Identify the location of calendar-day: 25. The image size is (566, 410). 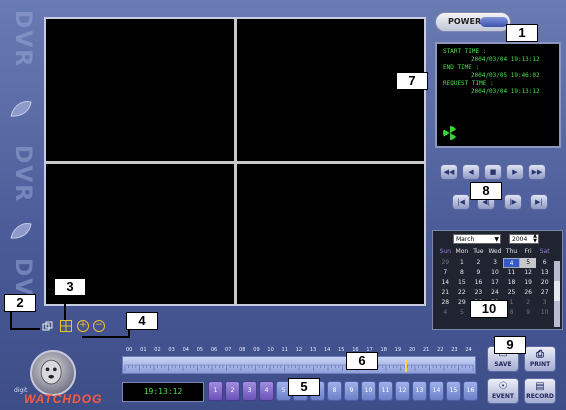
(511, 293).